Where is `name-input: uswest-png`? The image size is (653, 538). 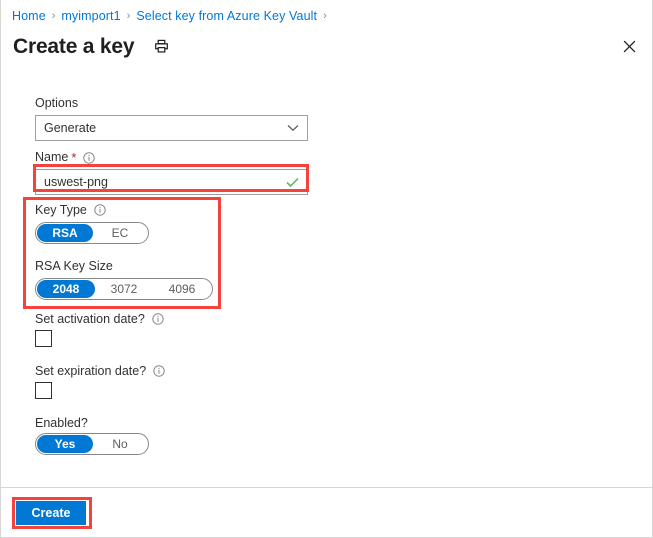
name-input: uswest-png is located at coordinates (171, 182).